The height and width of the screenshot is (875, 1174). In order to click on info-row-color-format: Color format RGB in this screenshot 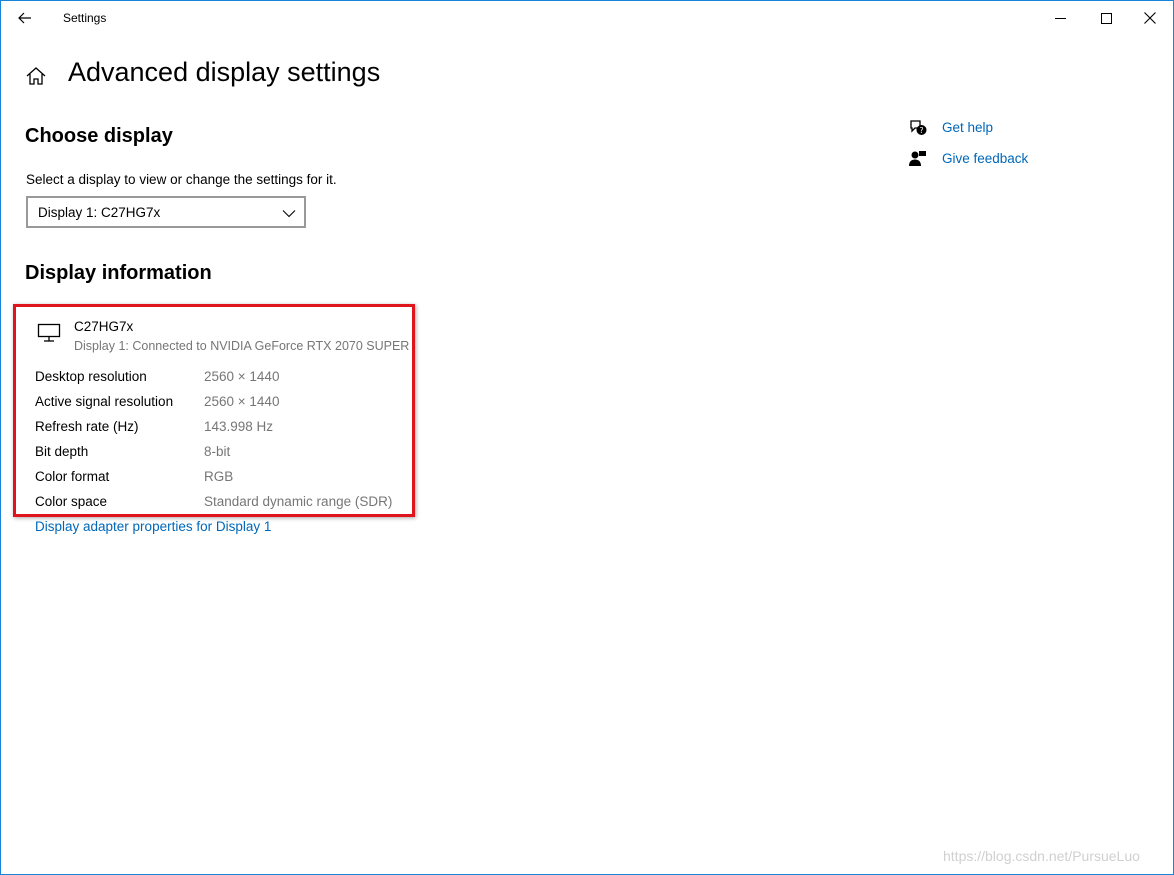, I will do `click(225, 479)`.